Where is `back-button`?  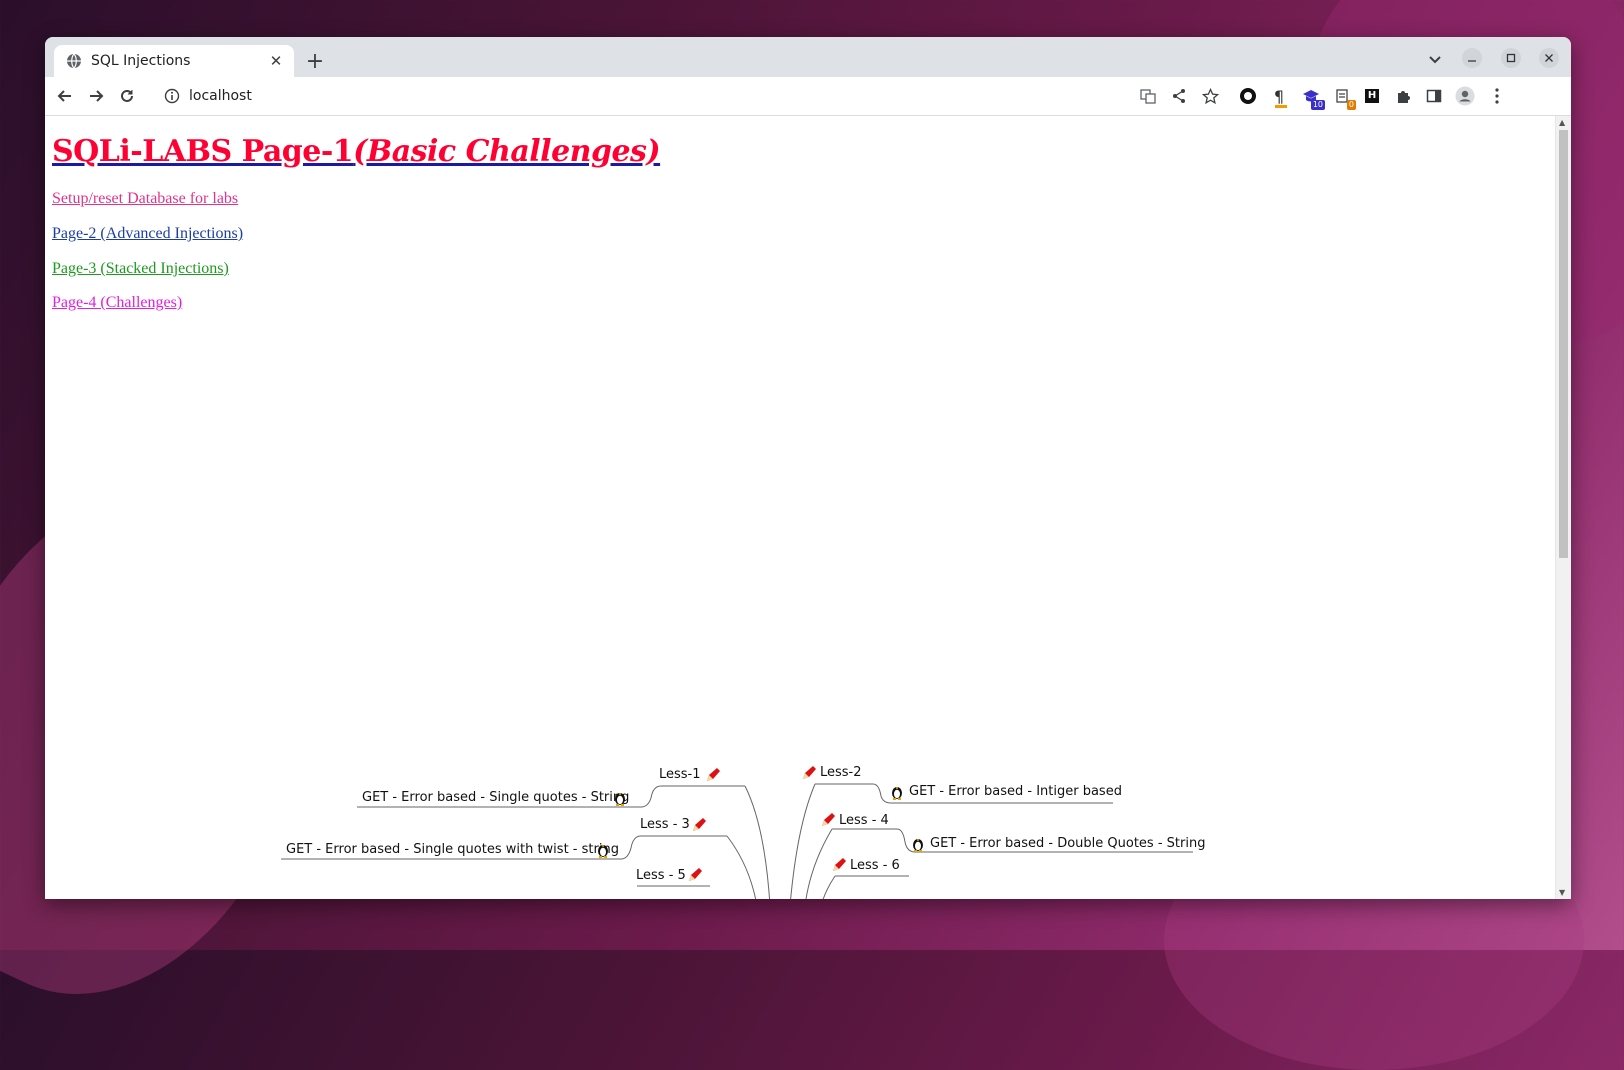 back-button is located at coordinates (65, 96).